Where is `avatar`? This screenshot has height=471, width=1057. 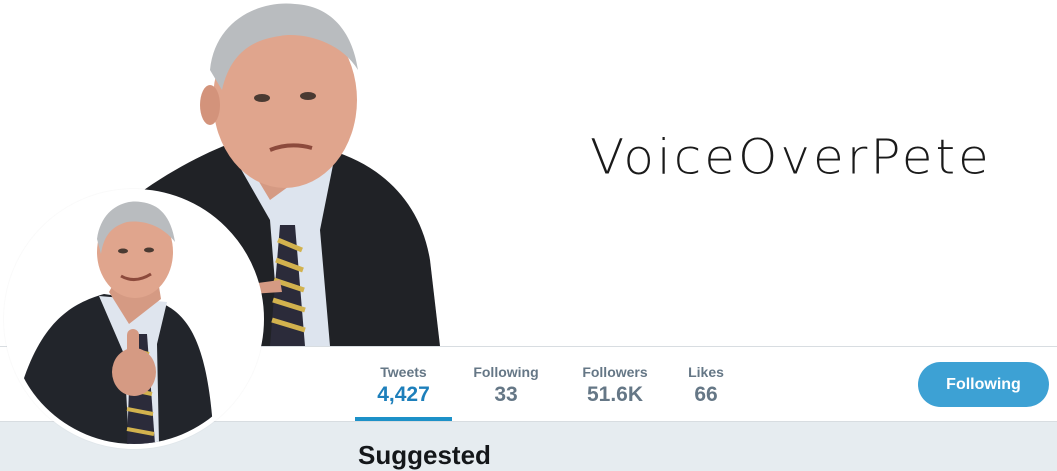 avatar is located at coordinates (134, 319).